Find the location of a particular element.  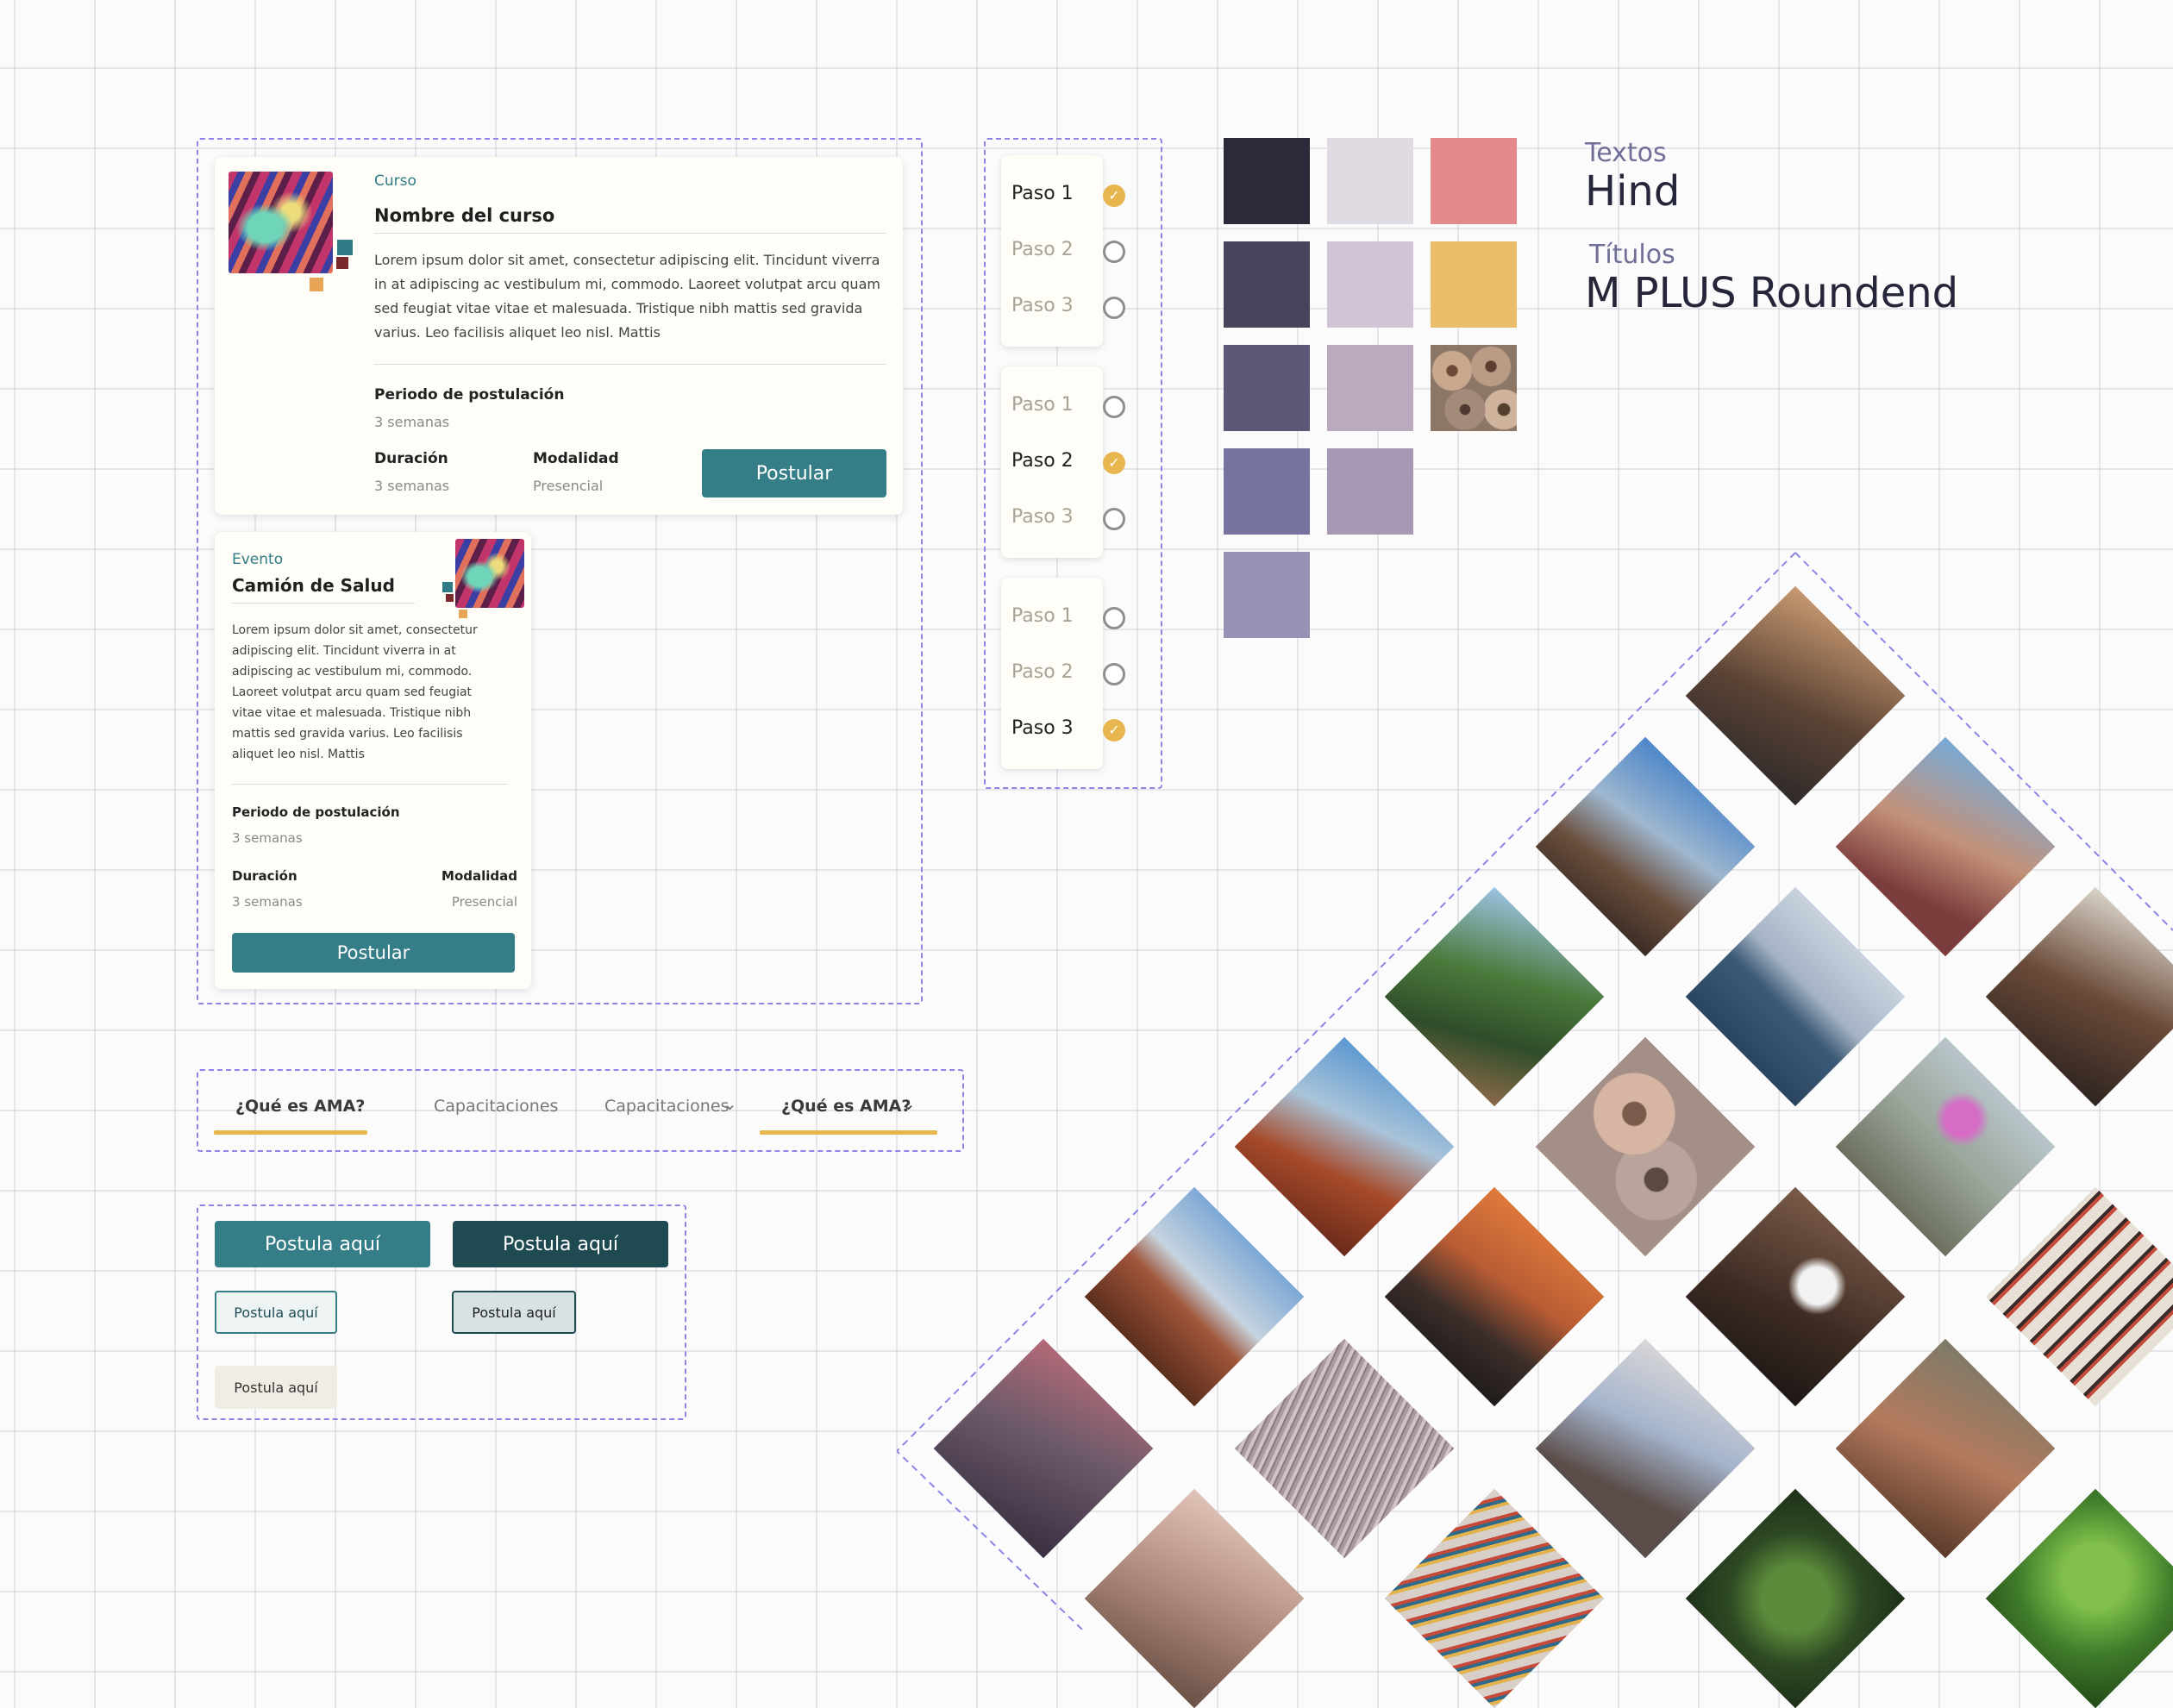

stepper-2-step-1: Paso 1 is located at coordinates (1042, 405).